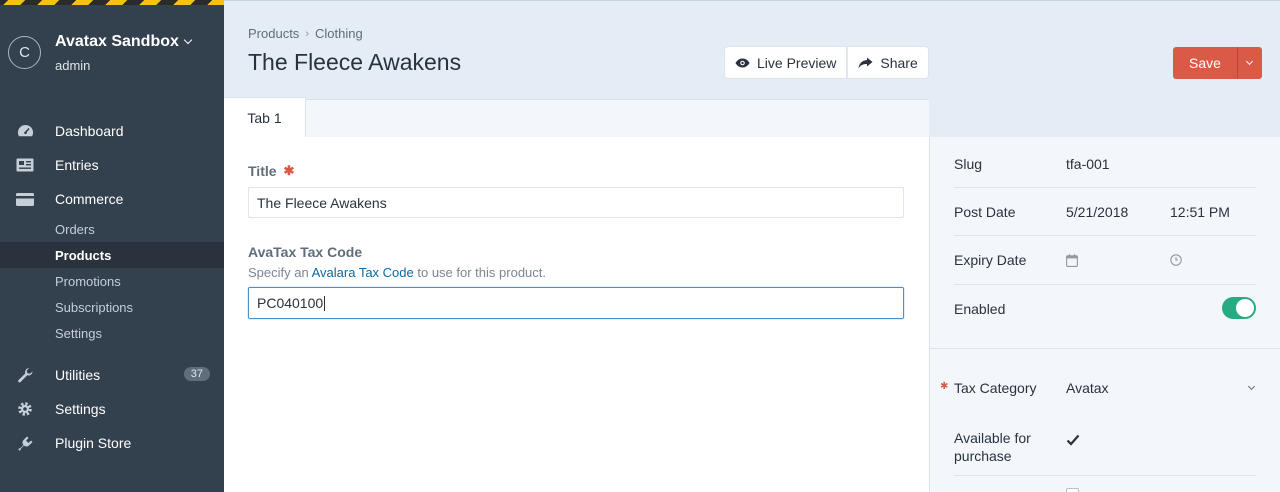  Describe the element at coordinates (992, 447) in the screenshot. I see `available-label: Available for purchase` at that location.